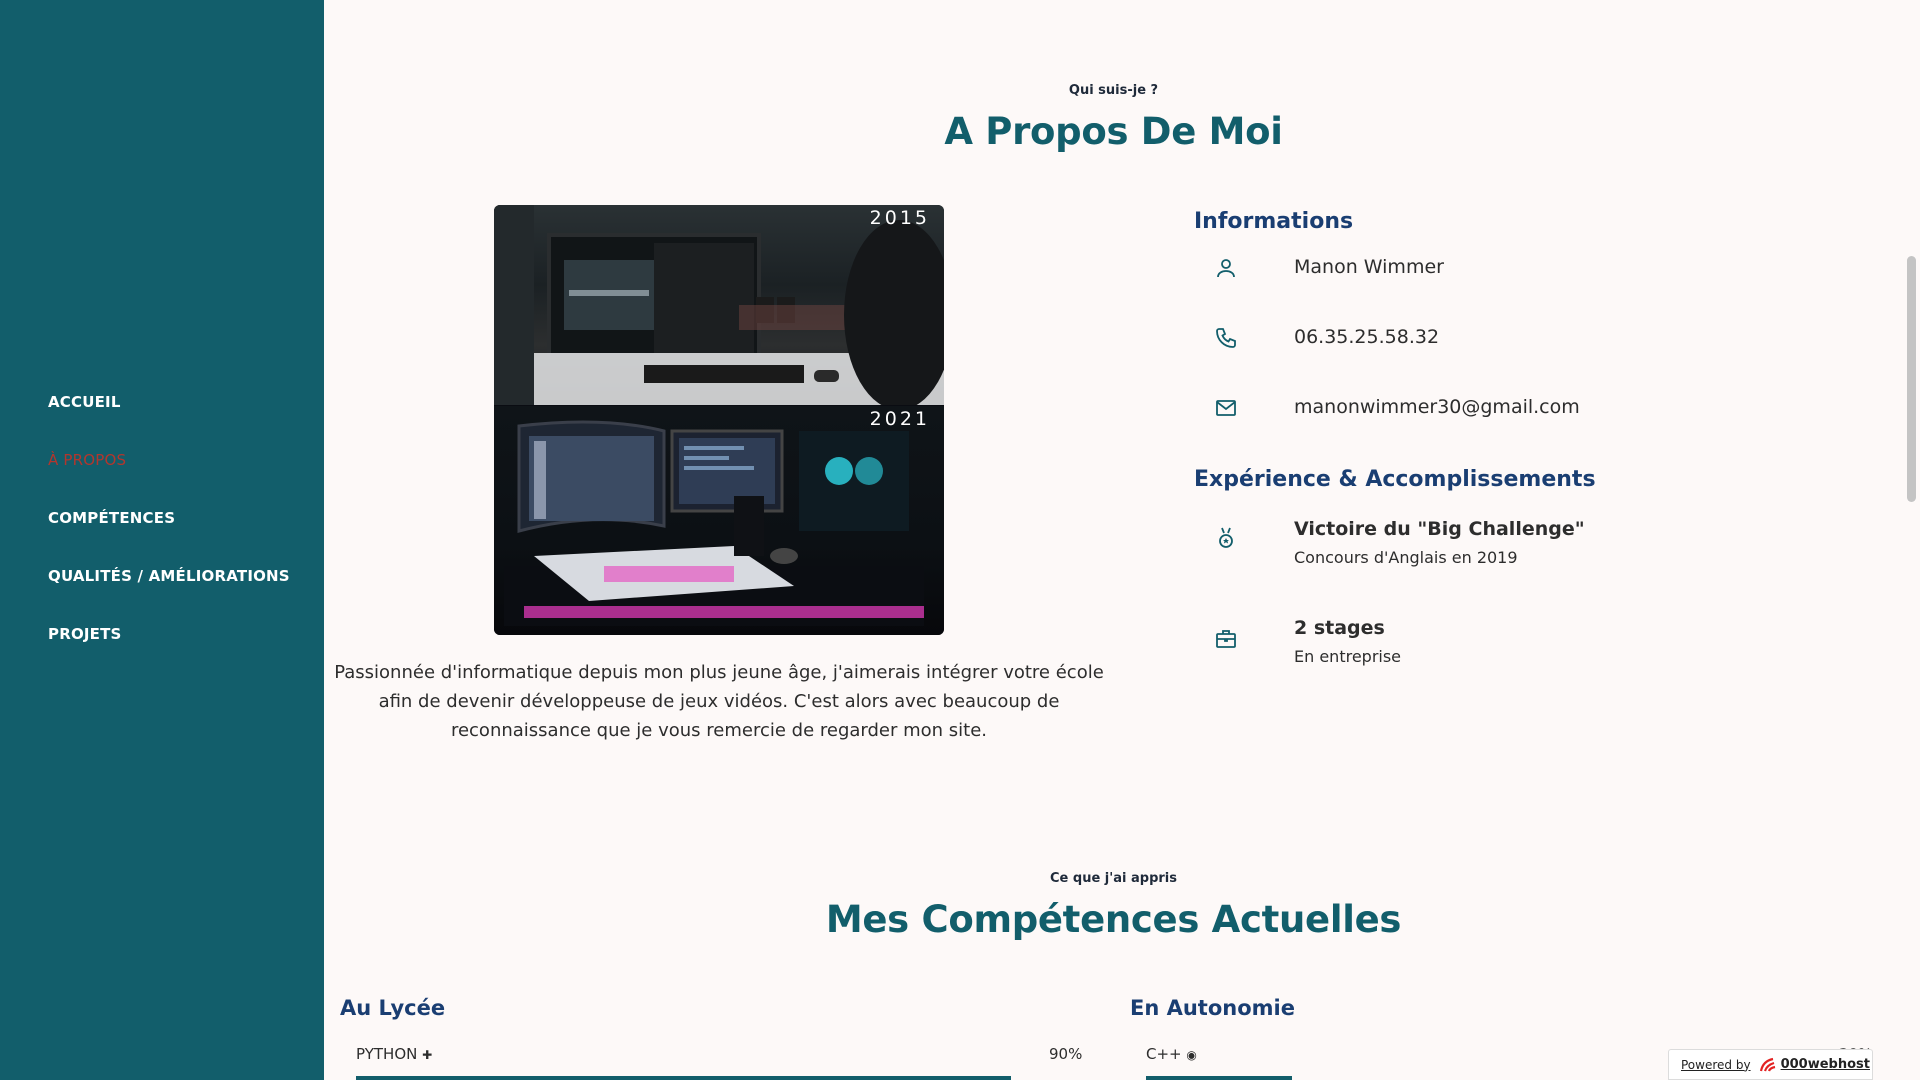 The height and width of the screenshot is (1080, 1920). What do you see at coordinates (1339, 628) in the screenshot?
I see `achievement-title: 2 stages` at bounding box center [1339, 628].